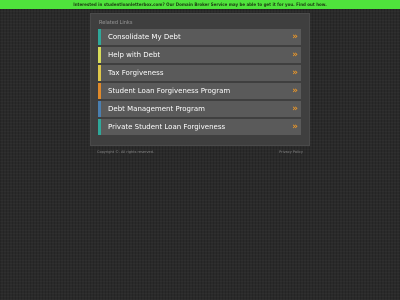 The width and height of the screenshot is (400, 300). What do you see at coordinates (156, 109) in the screenshot?
I see `related-link-label: Debt Management Program` at bounding box center [156, 109].